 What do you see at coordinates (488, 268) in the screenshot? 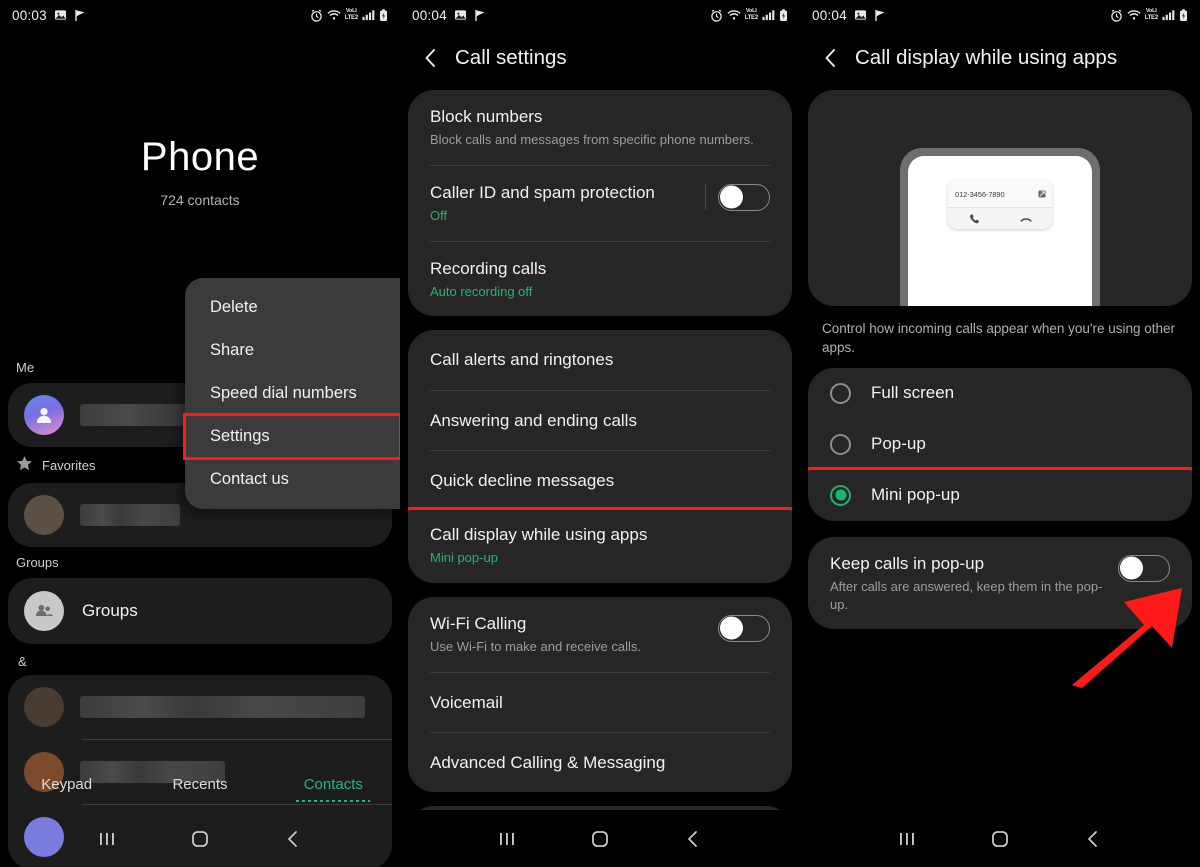
I see `row-title: Recording calls` at bounding box center [488, 268].